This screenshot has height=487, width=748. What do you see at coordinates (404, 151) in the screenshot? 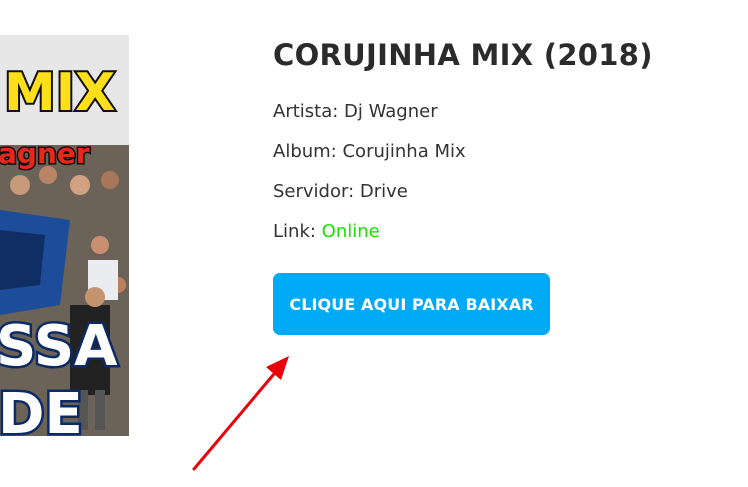
I see `album-value: Corujinha Mix` at bounding box center [404, 151].